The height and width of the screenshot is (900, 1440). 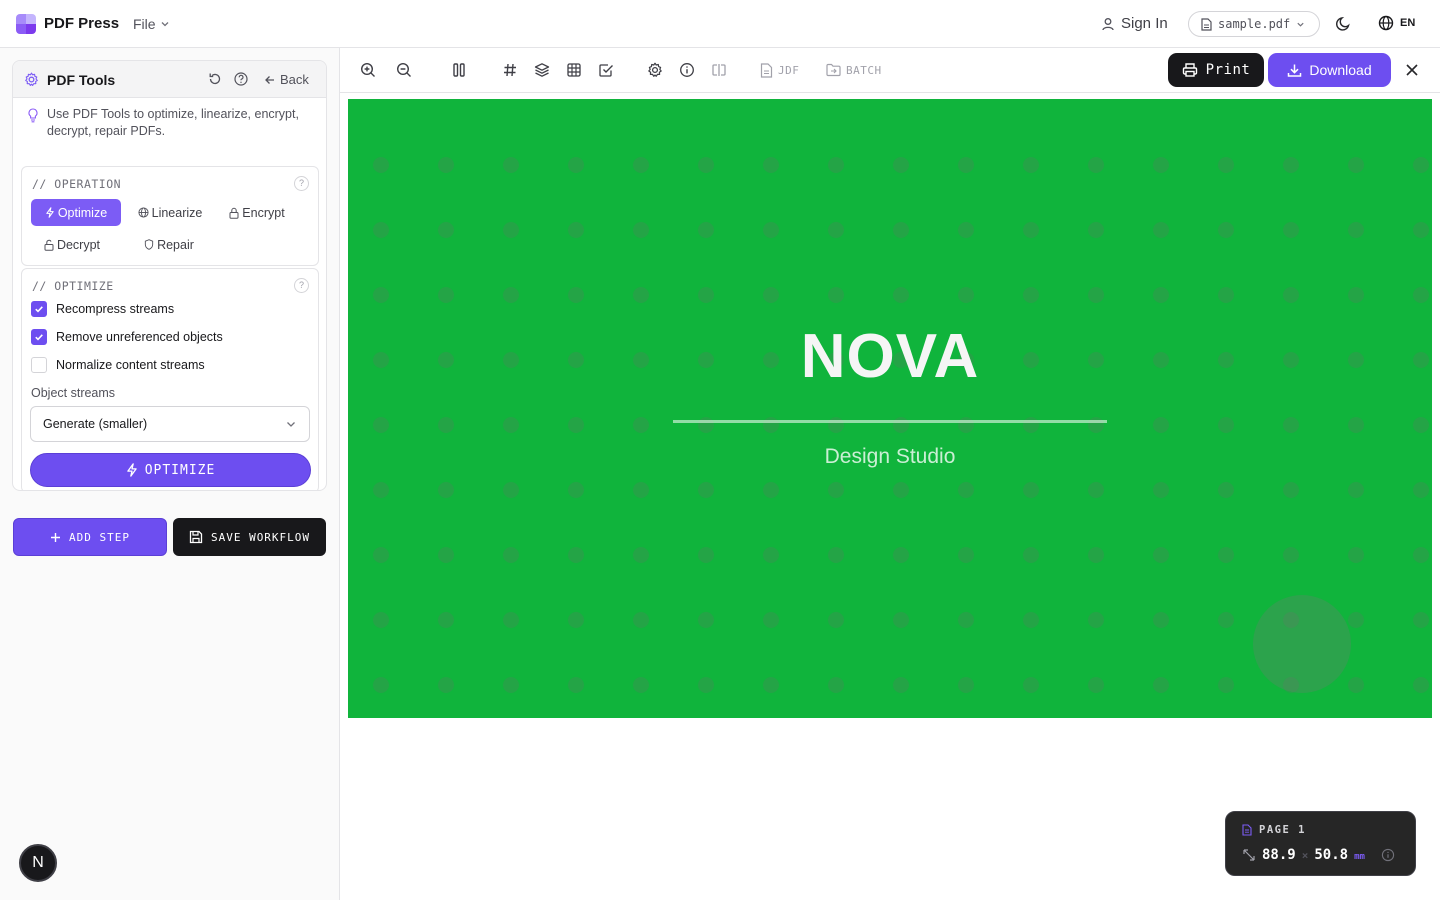 What do you see at coordinates (864, 70) in the screenshot?
I see `batch-label: BATCH` at bounding box center [864, 70].